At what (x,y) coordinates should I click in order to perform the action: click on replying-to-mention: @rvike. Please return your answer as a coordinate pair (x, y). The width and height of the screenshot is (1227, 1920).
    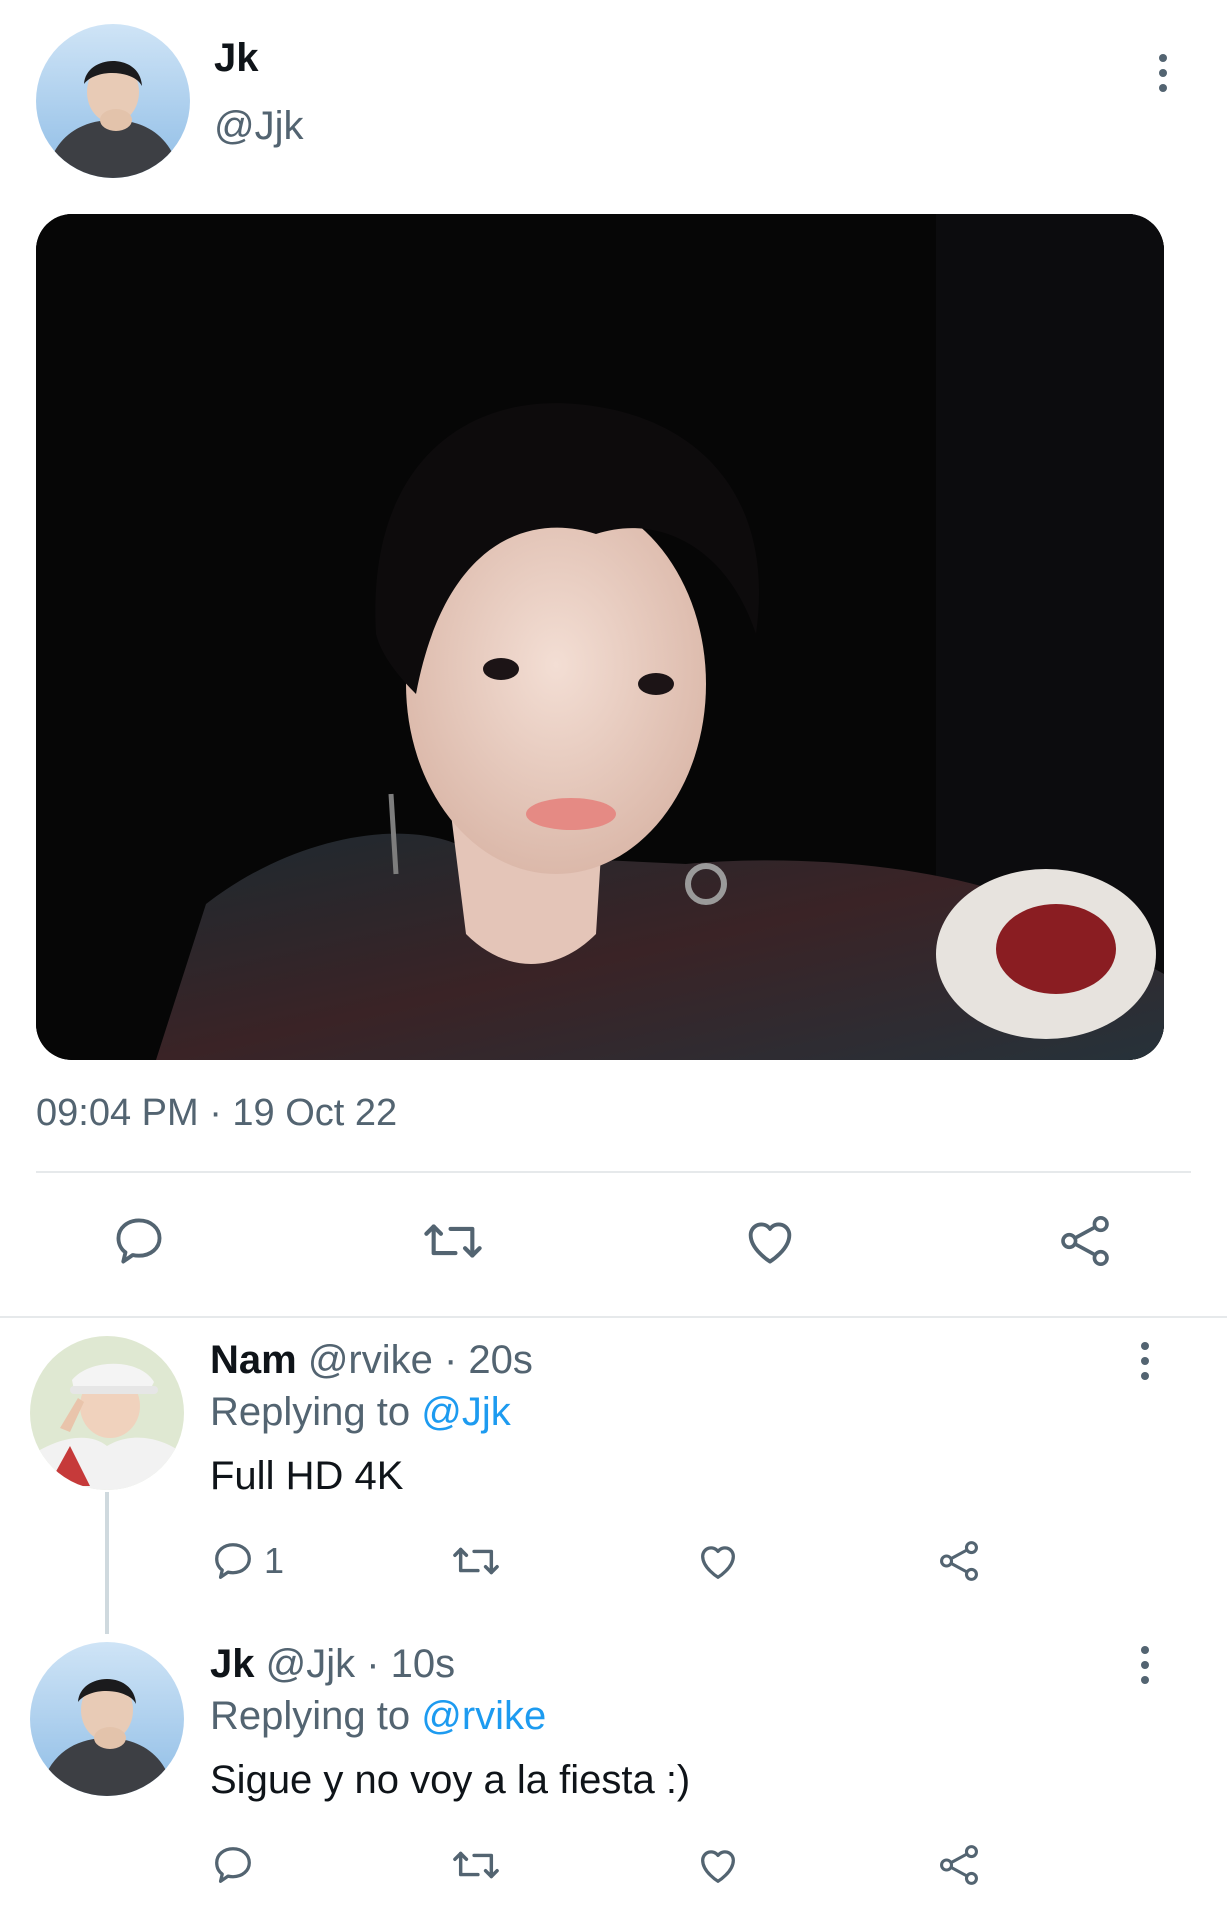
    Looking at the image, I should click on (483, 1716).